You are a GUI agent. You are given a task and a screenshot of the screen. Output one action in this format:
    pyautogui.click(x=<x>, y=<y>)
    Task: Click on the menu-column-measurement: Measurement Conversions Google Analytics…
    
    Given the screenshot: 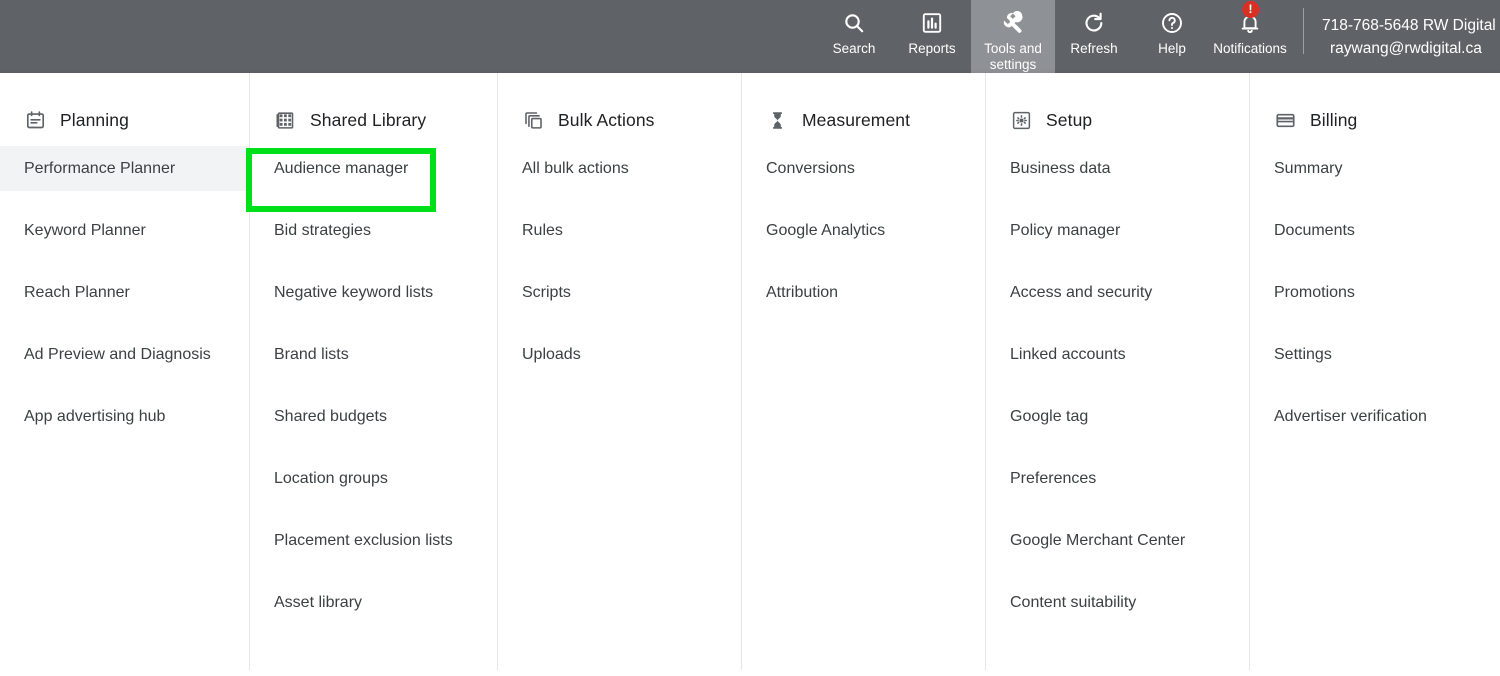 What is the action you would take?
    pyautogui.click(x=864, y=371)
    